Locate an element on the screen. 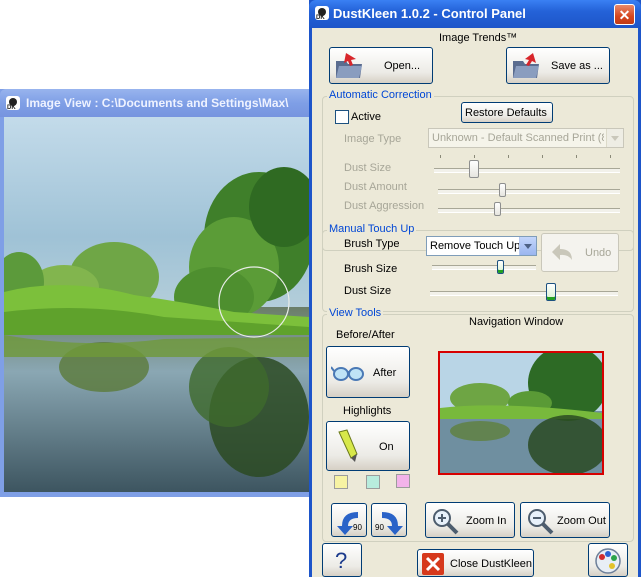 The height and width of the screenshot is (578, 641). control-panel-titlebar: DK DustKleen 1.0.2 - Control Panel ✕ is located at coordinates (475, 14).